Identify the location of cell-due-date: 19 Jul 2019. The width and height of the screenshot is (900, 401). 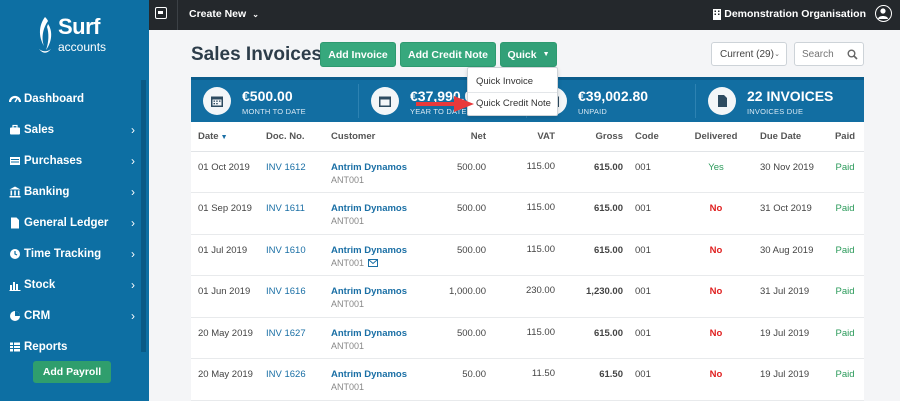
(790, 338).